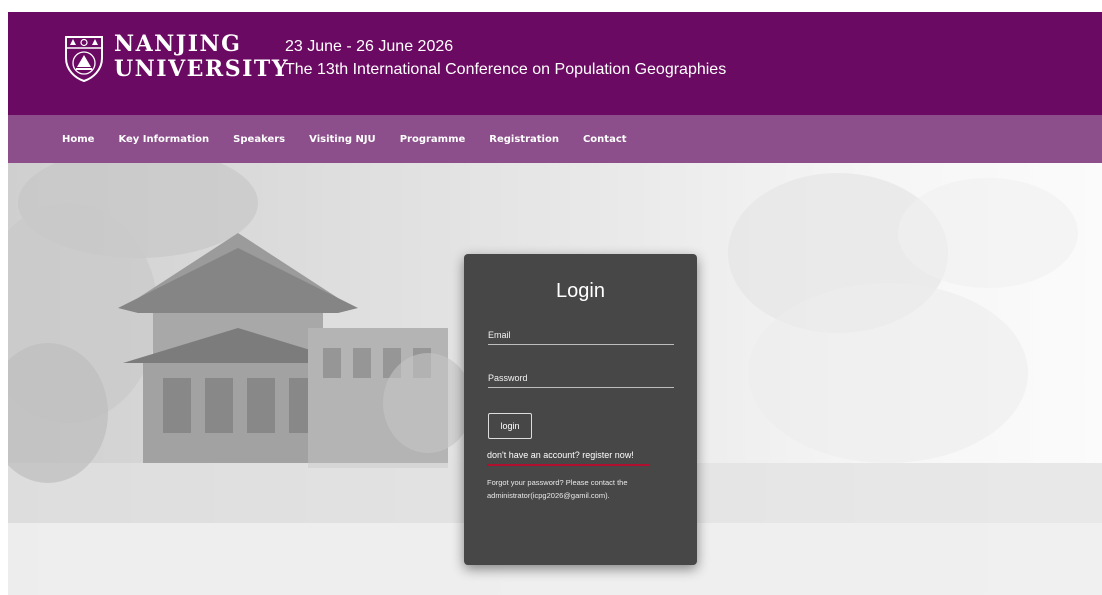 This screenshot has height=595, width=1102. What do you see at coordinates (433, 139) in the screenshot?
I see `nav-programme: Programme` at bounding box center [433, 139].